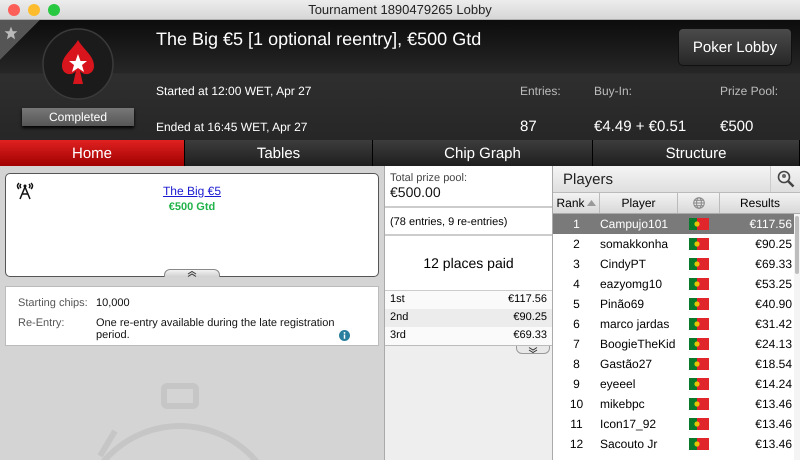 The height and width of the screenshot is (460, 800). Describe the element at coordinates (591, 203) in the screenshot. I see `sort-arrow-icon` at that location.